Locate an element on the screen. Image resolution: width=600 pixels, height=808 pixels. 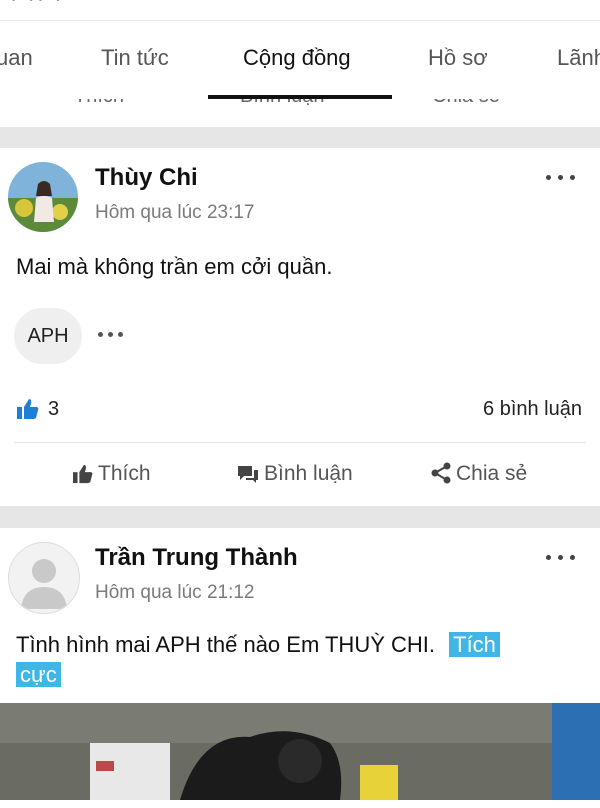
highlight-tag-line2: cực is located at coordinates (38, 674).